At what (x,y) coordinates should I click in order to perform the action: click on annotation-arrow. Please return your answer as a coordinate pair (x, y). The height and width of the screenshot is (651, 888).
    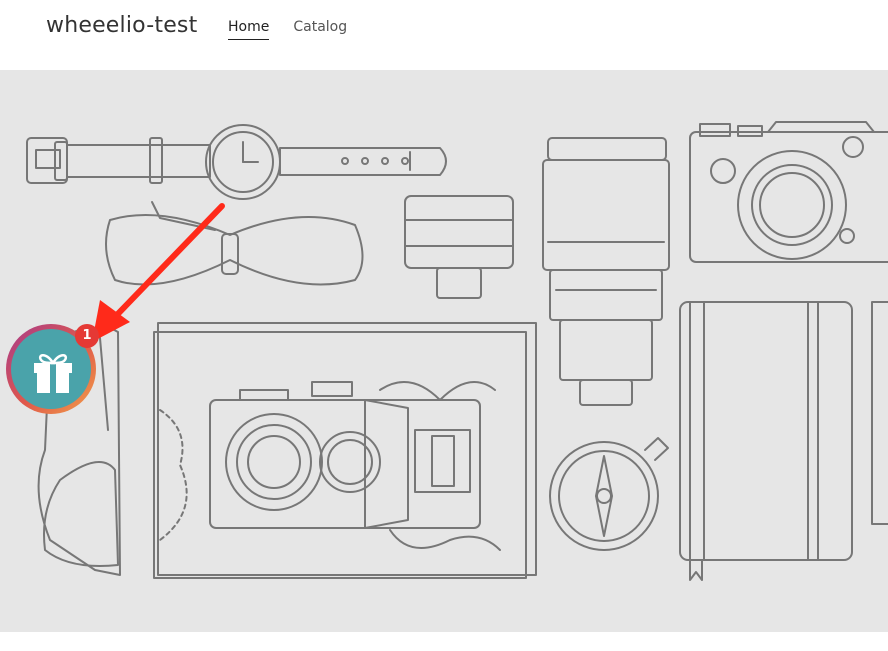
    Looking at the image, I should click on (158, 272).